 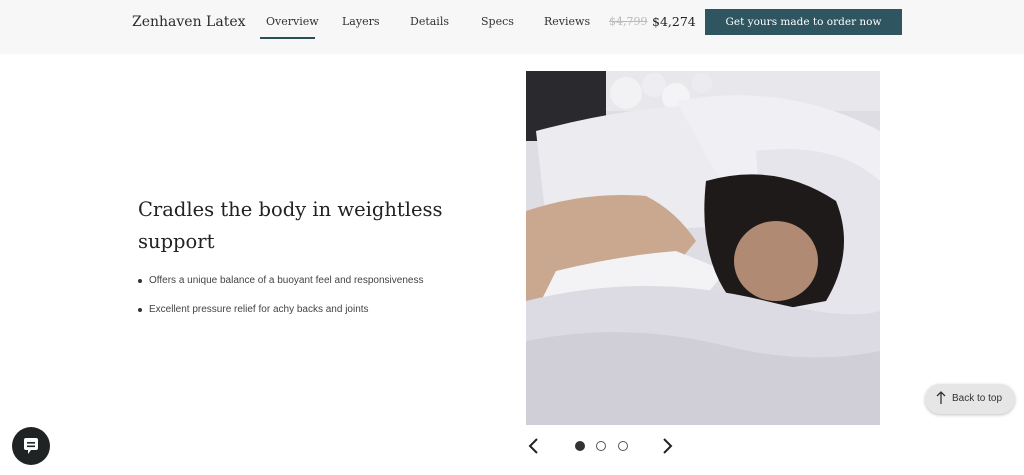 I want to click on carousel-prev-button, so click(x=534, y=446).